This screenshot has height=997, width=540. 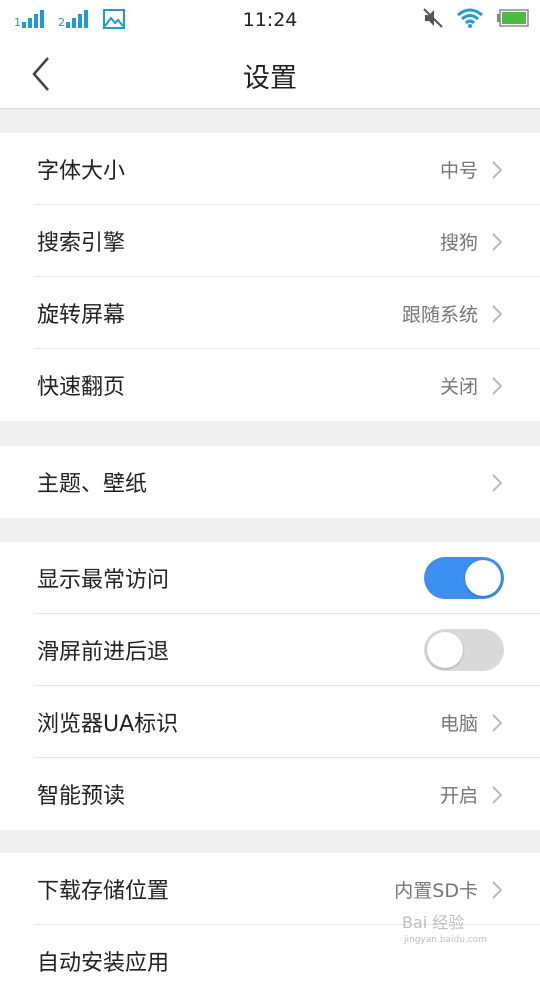 I want to click on setting-ua-identifier: 浏览器UA标识 电脑, so click(x=270, y=722).